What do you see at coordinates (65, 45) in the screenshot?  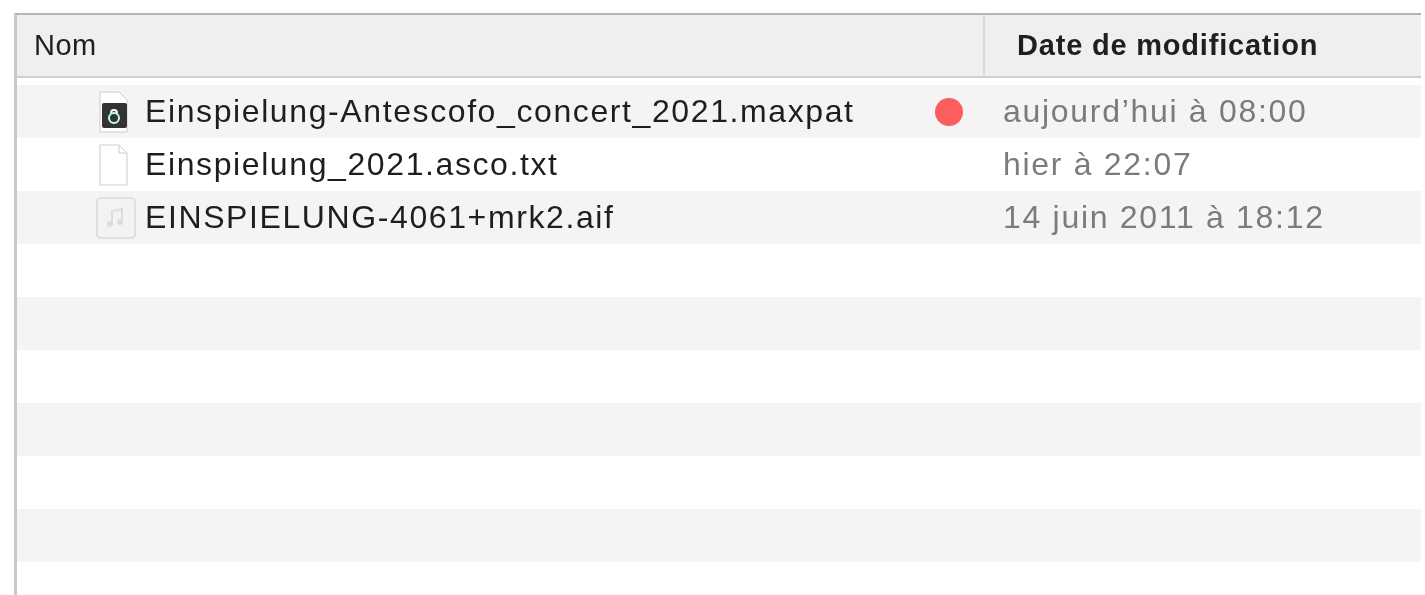 I see `column-header: Nom` at bounding box center [65, 45].